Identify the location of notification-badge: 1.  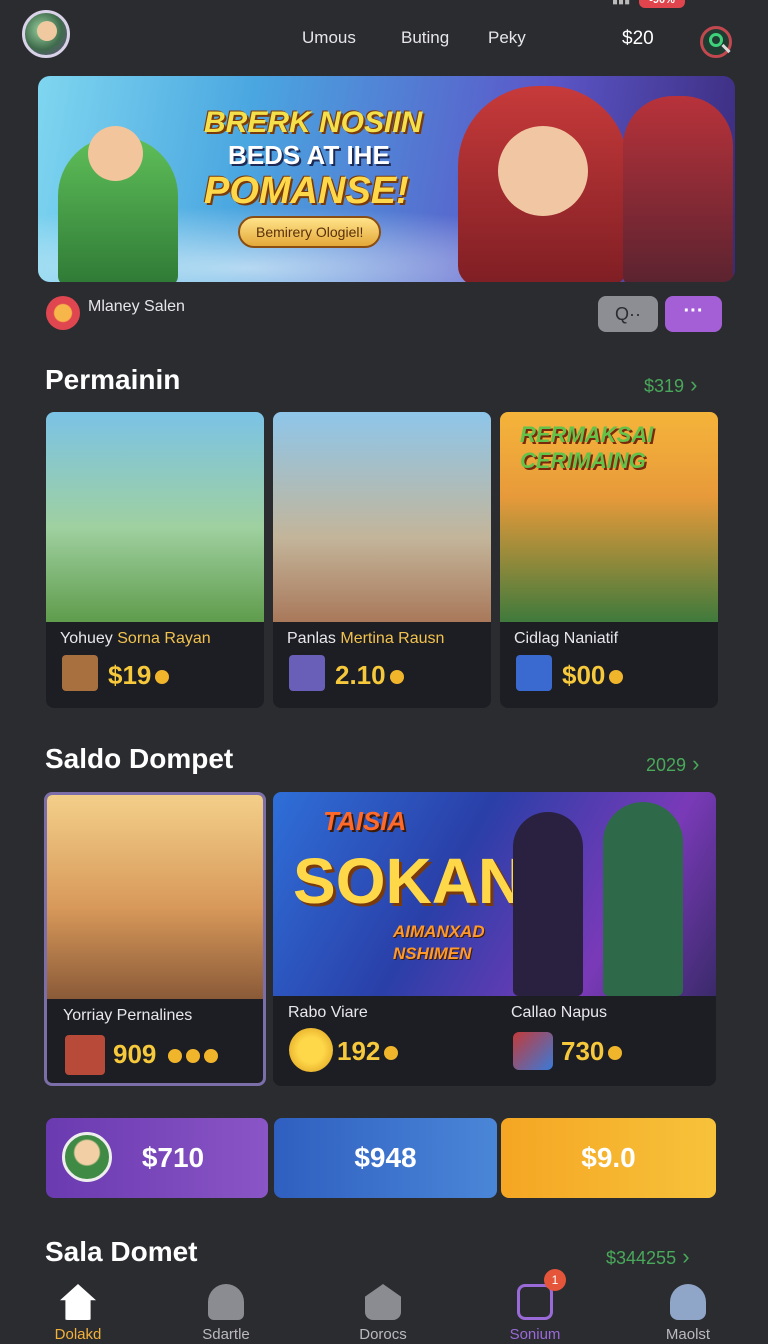
(555, 1280).